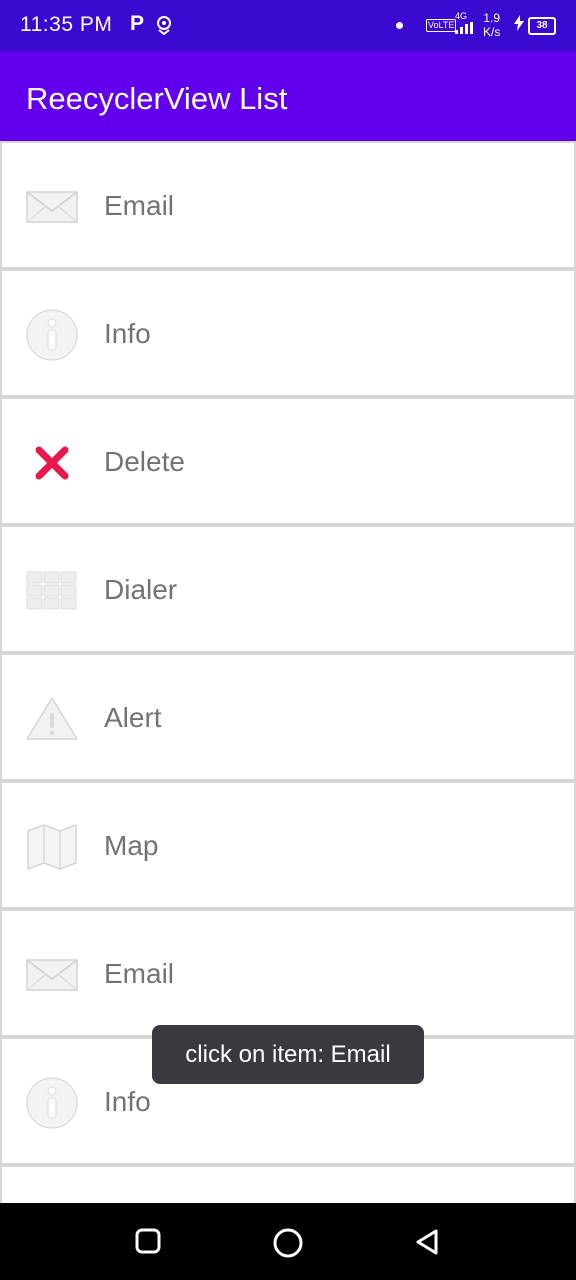 Image resolution: width=576 pixels, height=1280 pixels. Describe the element at coordinates (542, 26) in the screenshot. I see `battery-icon: 38` at that location.